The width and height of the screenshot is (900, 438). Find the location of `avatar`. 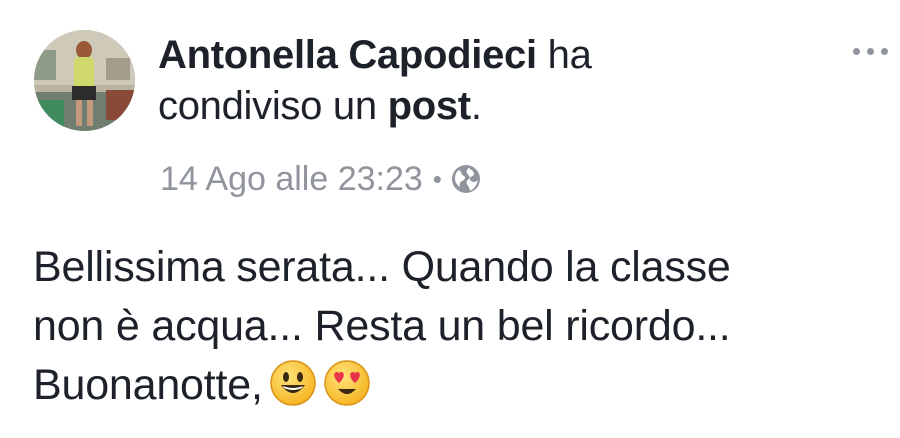

avatar is located at coordinates (84, 80).